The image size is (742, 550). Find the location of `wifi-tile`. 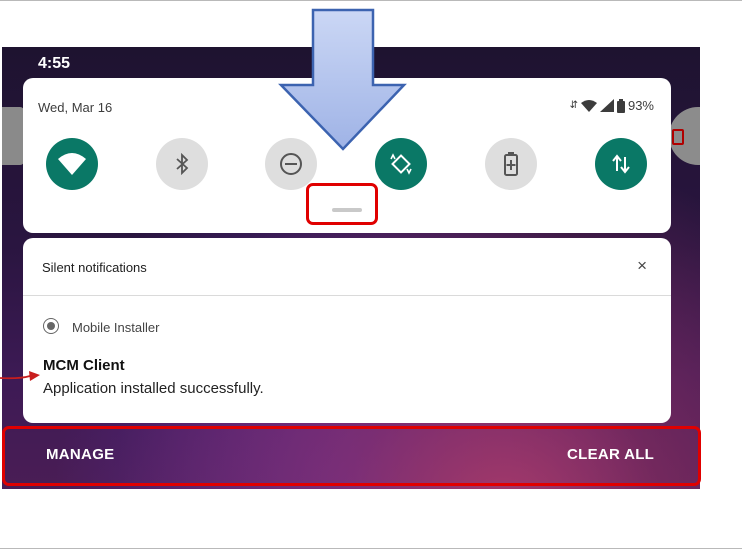

wifi-tile is located at coordinates (72, 164).